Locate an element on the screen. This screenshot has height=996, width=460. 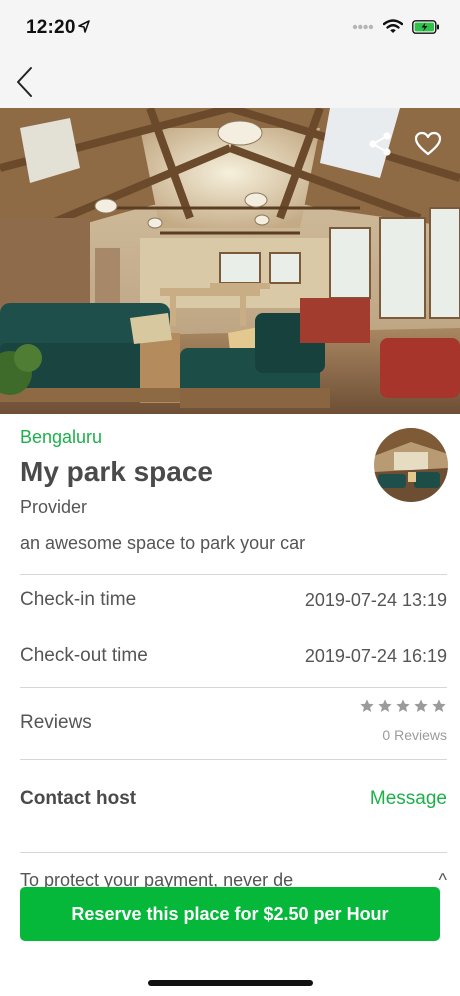
avatar-photo is located at coordinates (411, 465).